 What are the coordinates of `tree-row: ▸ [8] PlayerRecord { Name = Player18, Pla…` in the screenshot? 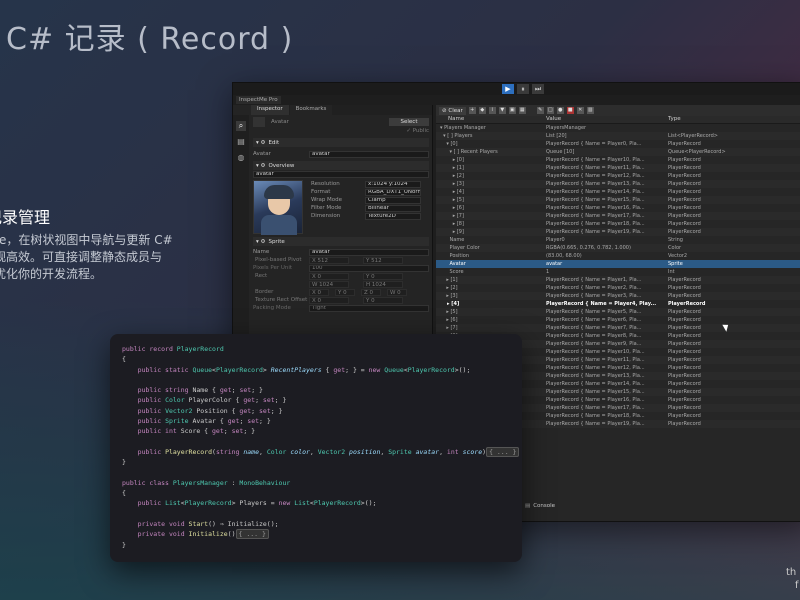 It's located at (618, 224).